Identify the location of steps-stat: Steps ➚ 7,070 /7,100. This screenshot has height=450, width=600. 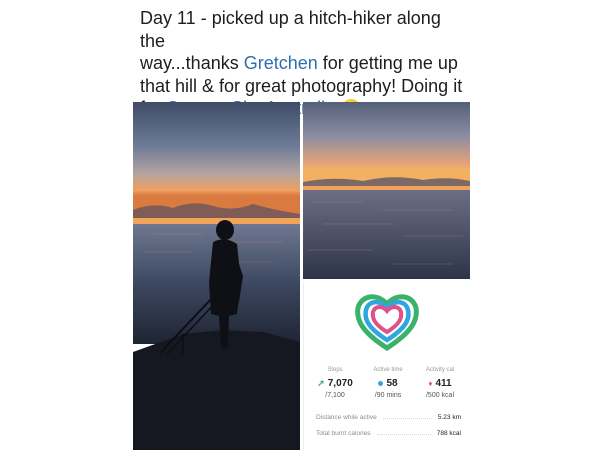
(335, 383).